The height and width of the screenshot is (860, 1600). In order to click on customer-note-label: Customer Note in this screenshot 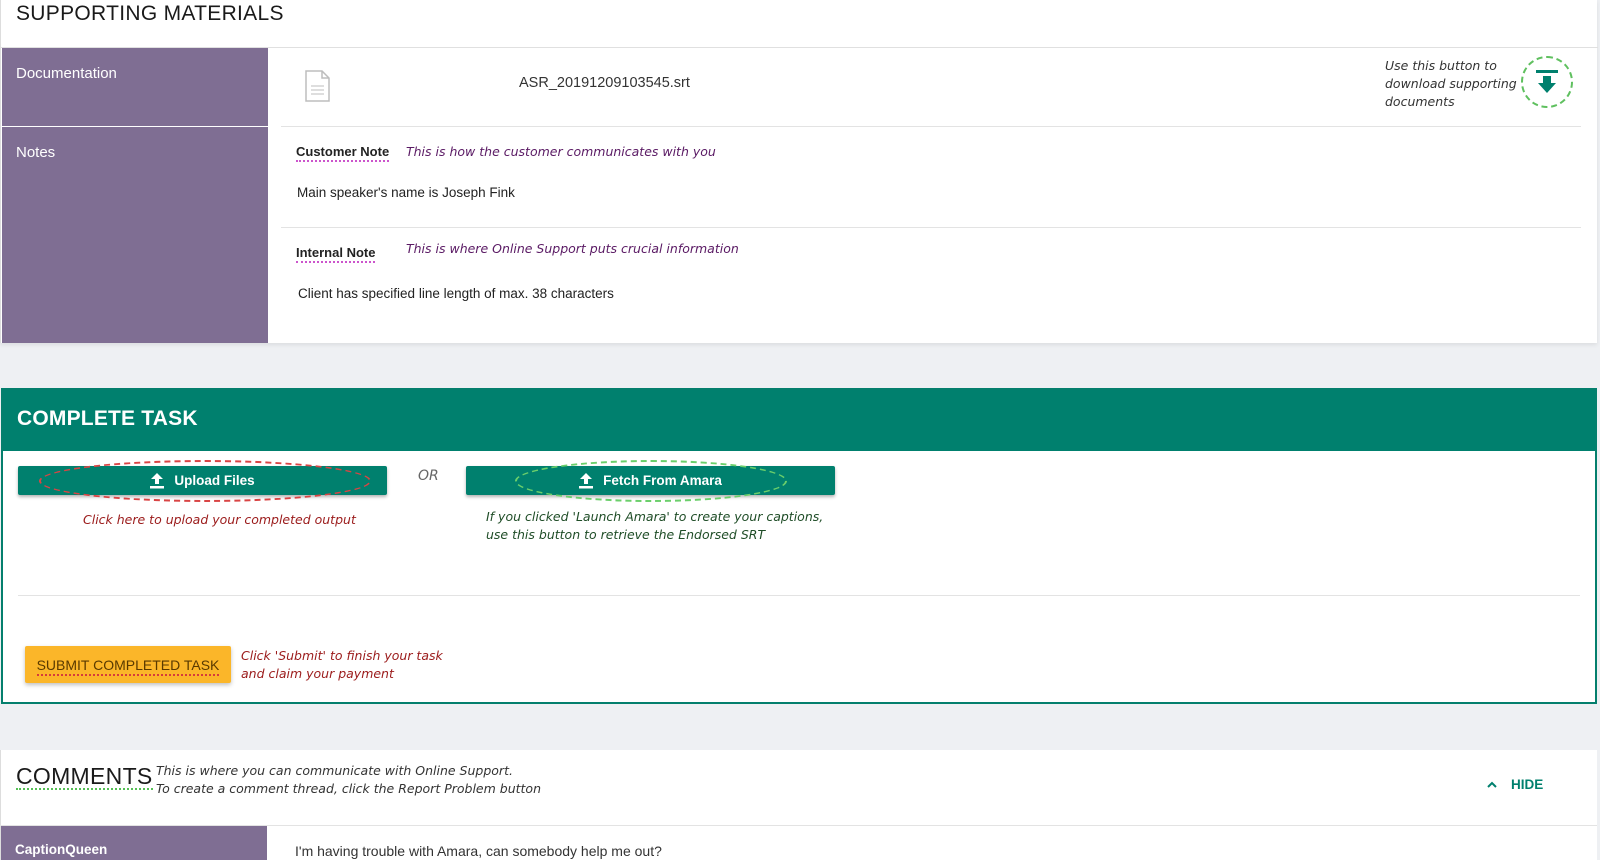, I will do `click(343, 153)`.